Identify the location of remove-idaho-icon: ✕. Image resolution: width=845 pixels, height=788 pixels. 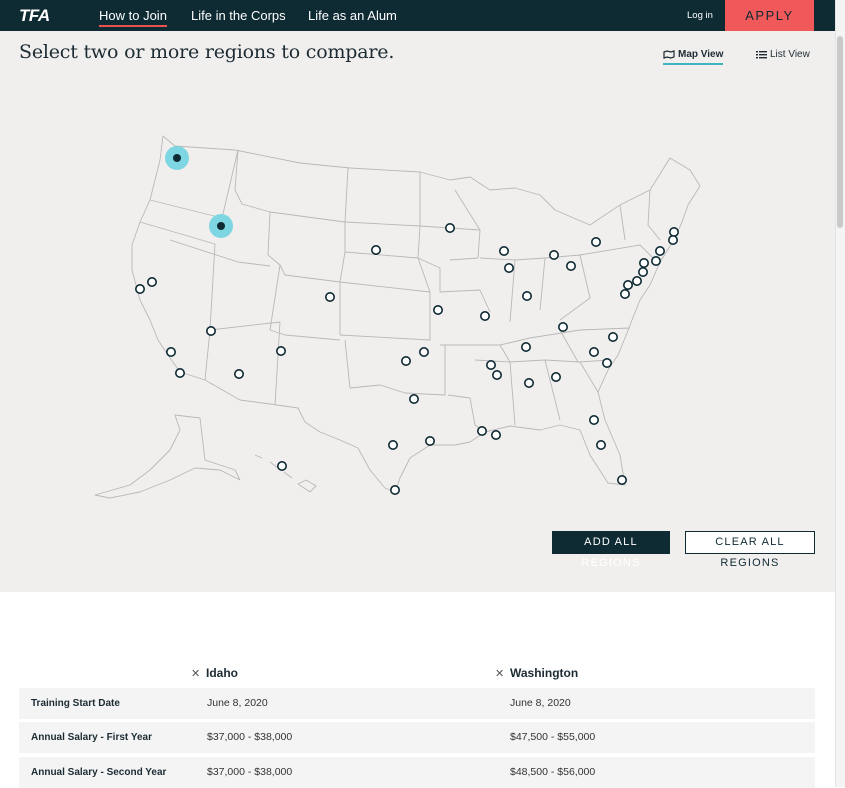
(195, 673).